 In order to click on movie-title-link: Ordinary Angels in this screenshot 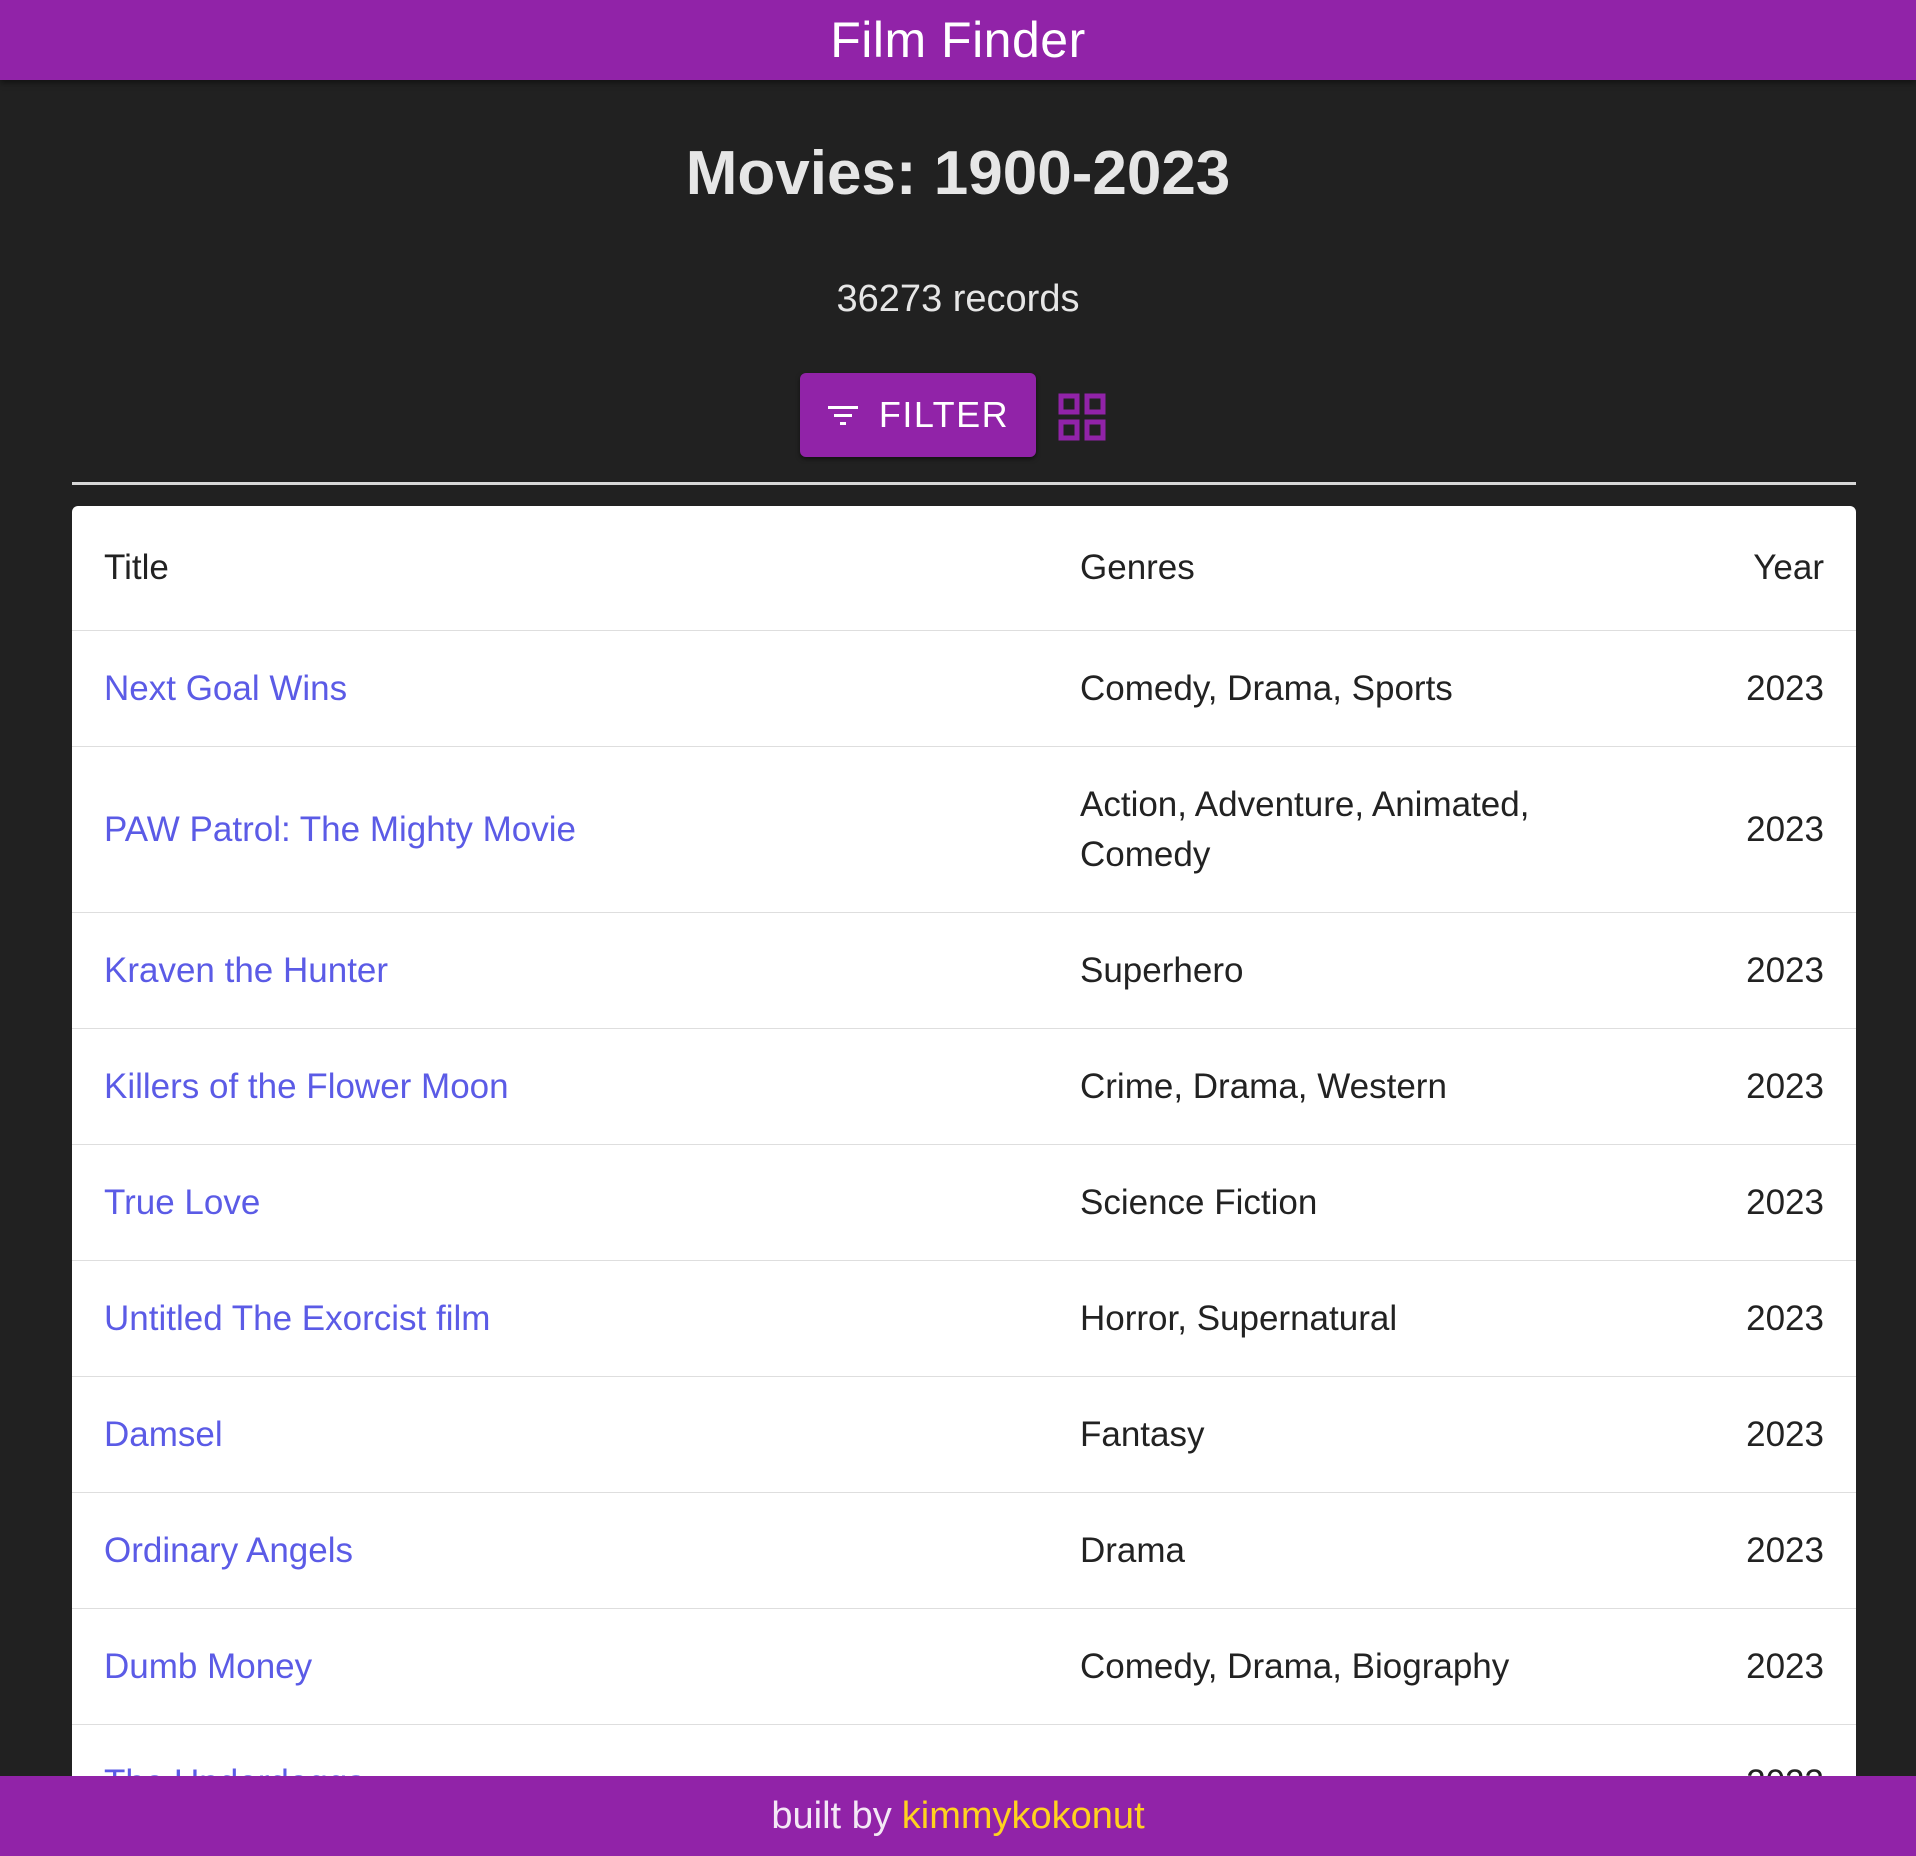, I will do `click(560, 1550)`.